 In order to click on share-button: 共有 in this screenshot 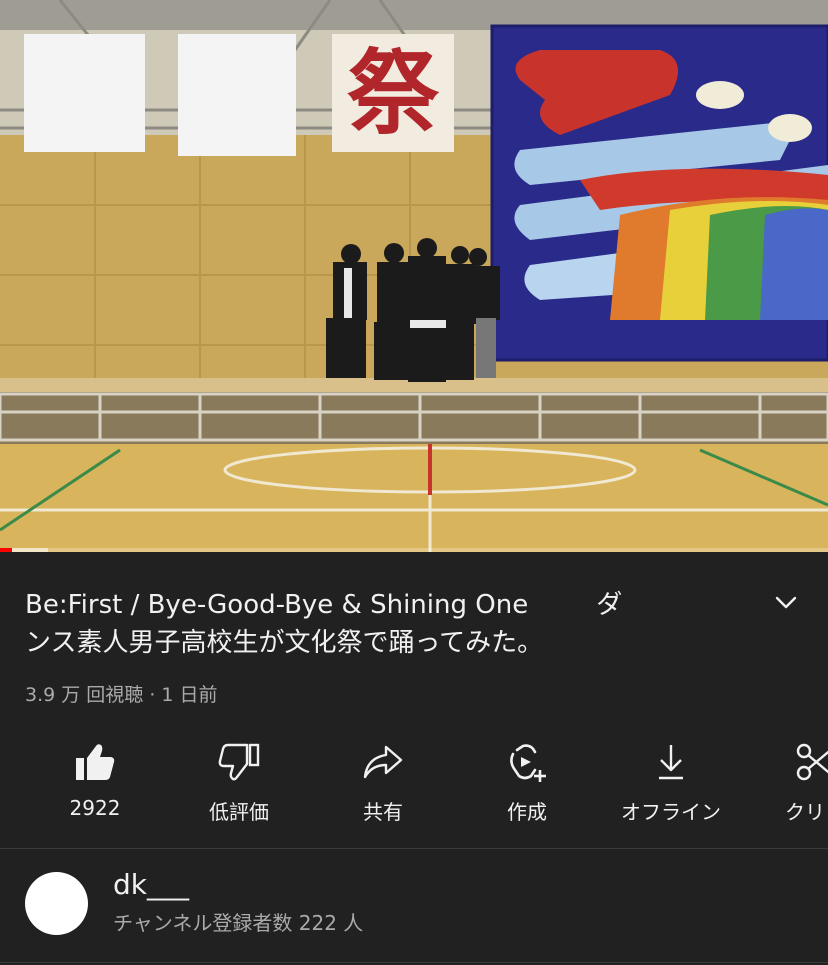, I will do `click(383, 788)`.